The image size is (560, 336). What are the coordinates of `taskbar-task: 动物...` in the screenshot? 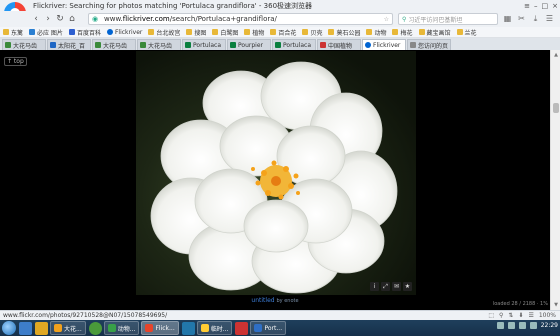 It's located at (121, 328).